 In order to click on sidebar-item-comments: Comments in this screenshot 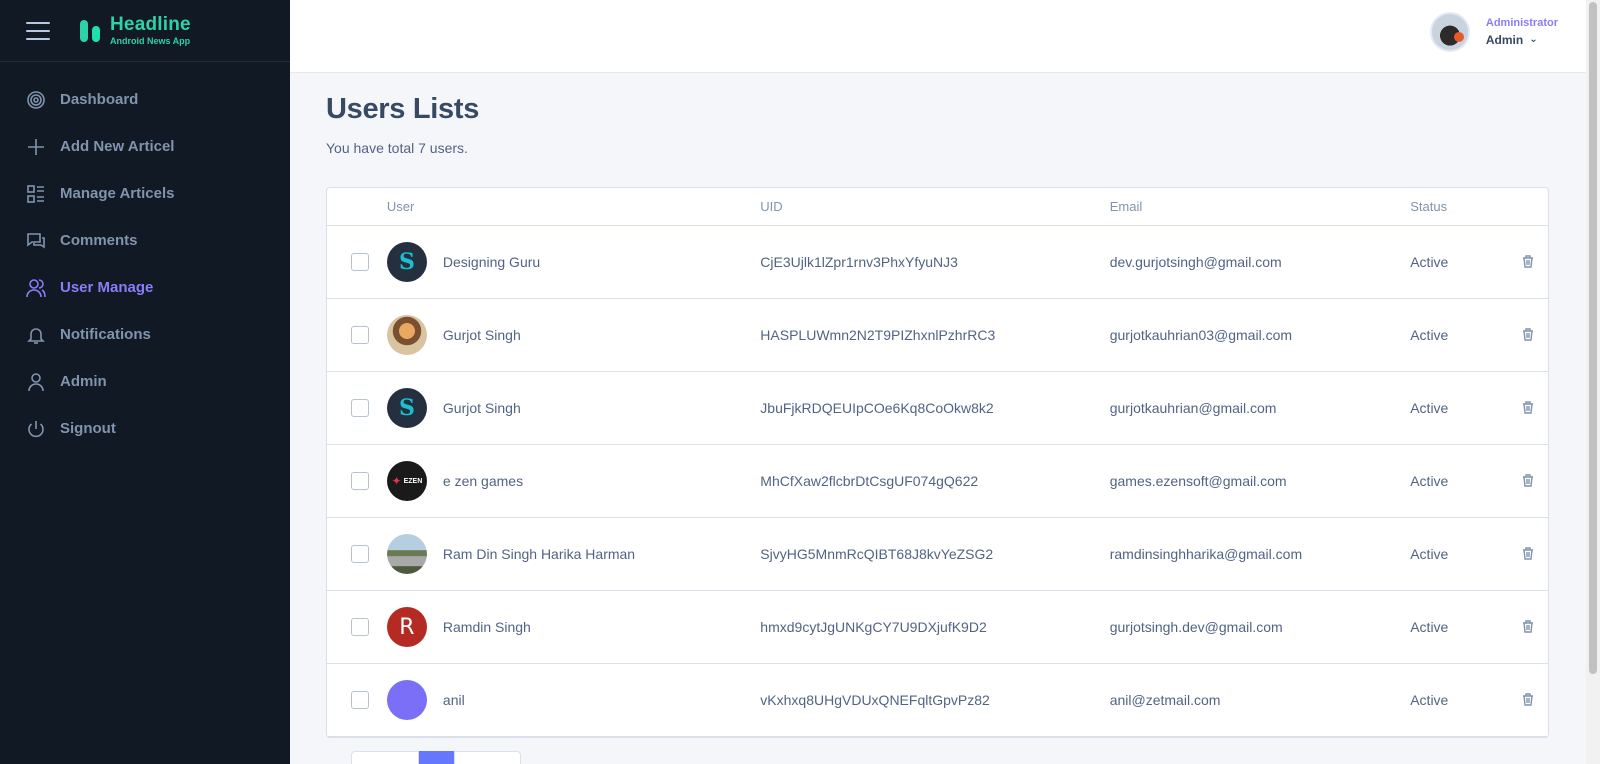, I will do `click(145, 240)`.